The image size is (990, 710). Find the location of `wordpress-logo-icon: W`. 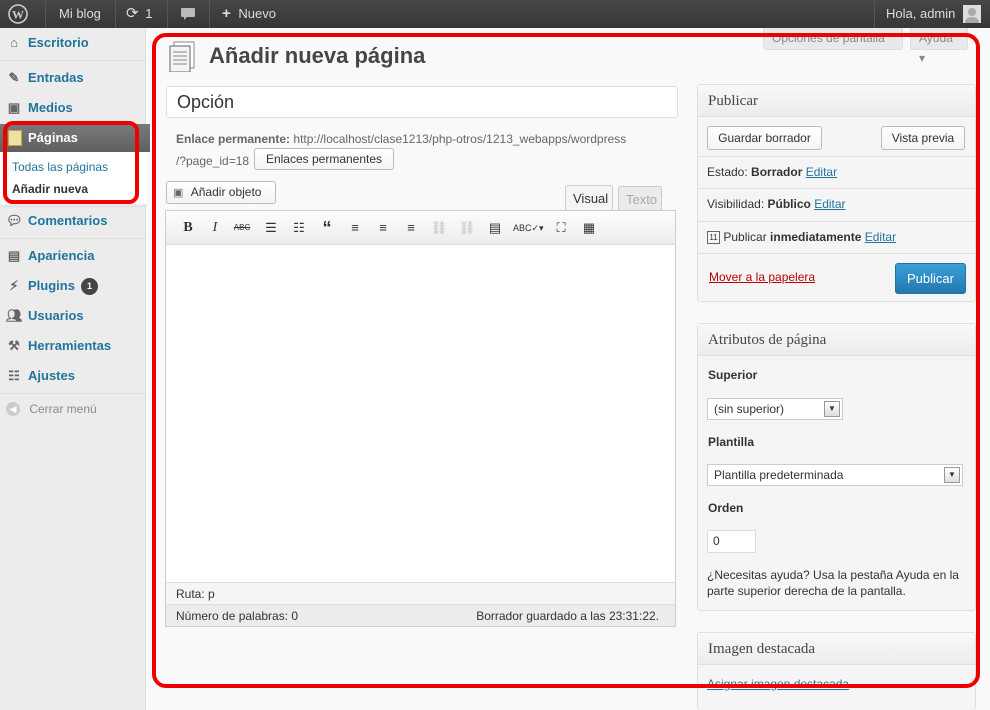

wordpress-logo-icon: W is located at coordinates (23, 14).